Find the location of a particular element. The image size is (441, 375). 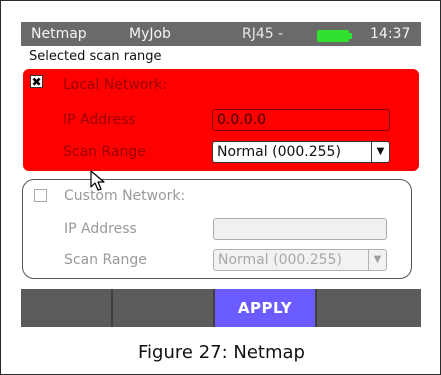

figure-caption: Figure 27: Netmap is located at coordinates (221, 352).